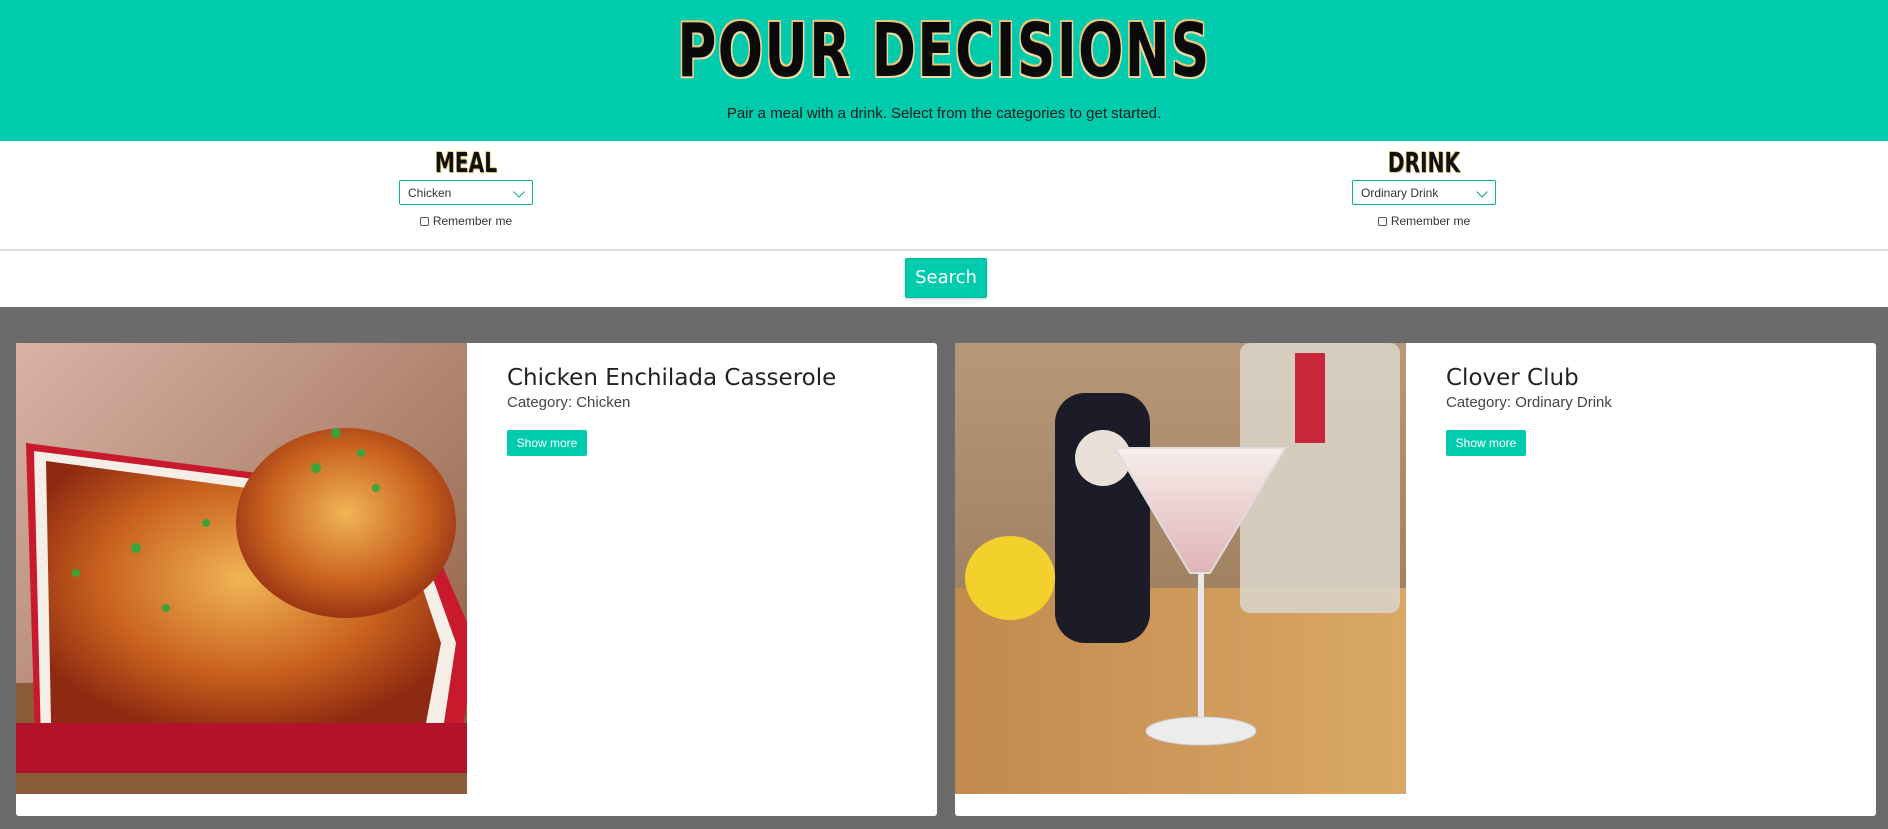 This screenshot has width=1888, height=829. I want to click on drink-image, so click(1180, 568).